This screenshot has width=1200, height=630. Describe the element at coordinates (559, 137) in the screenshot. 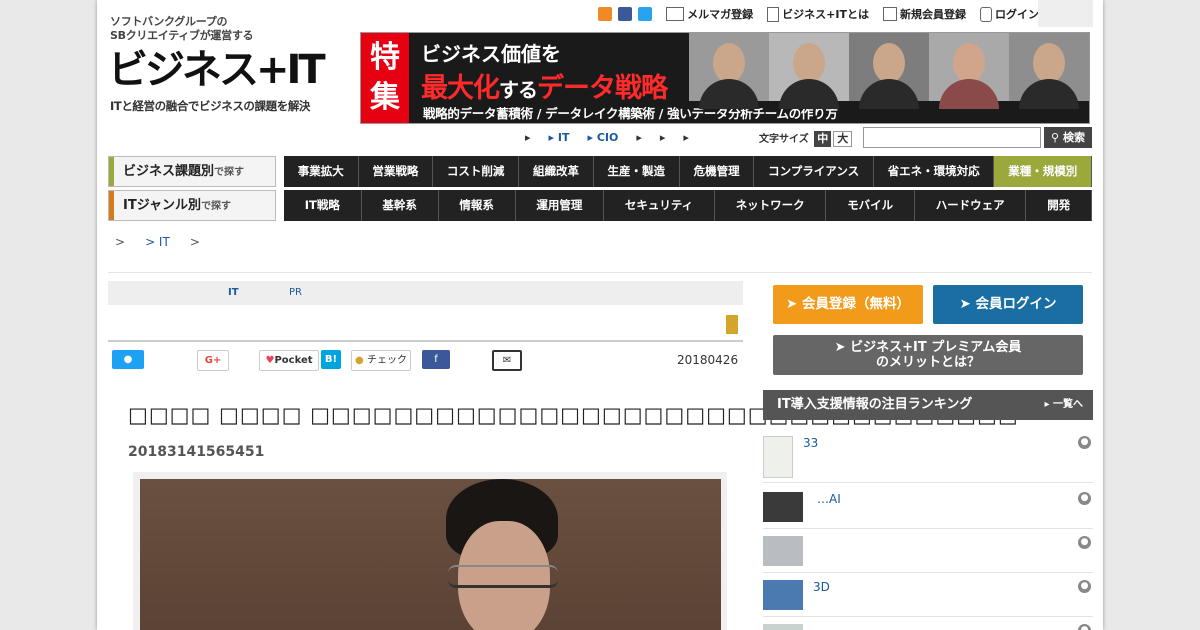

I see `subnav-item-it: ▸ IT` at that location.